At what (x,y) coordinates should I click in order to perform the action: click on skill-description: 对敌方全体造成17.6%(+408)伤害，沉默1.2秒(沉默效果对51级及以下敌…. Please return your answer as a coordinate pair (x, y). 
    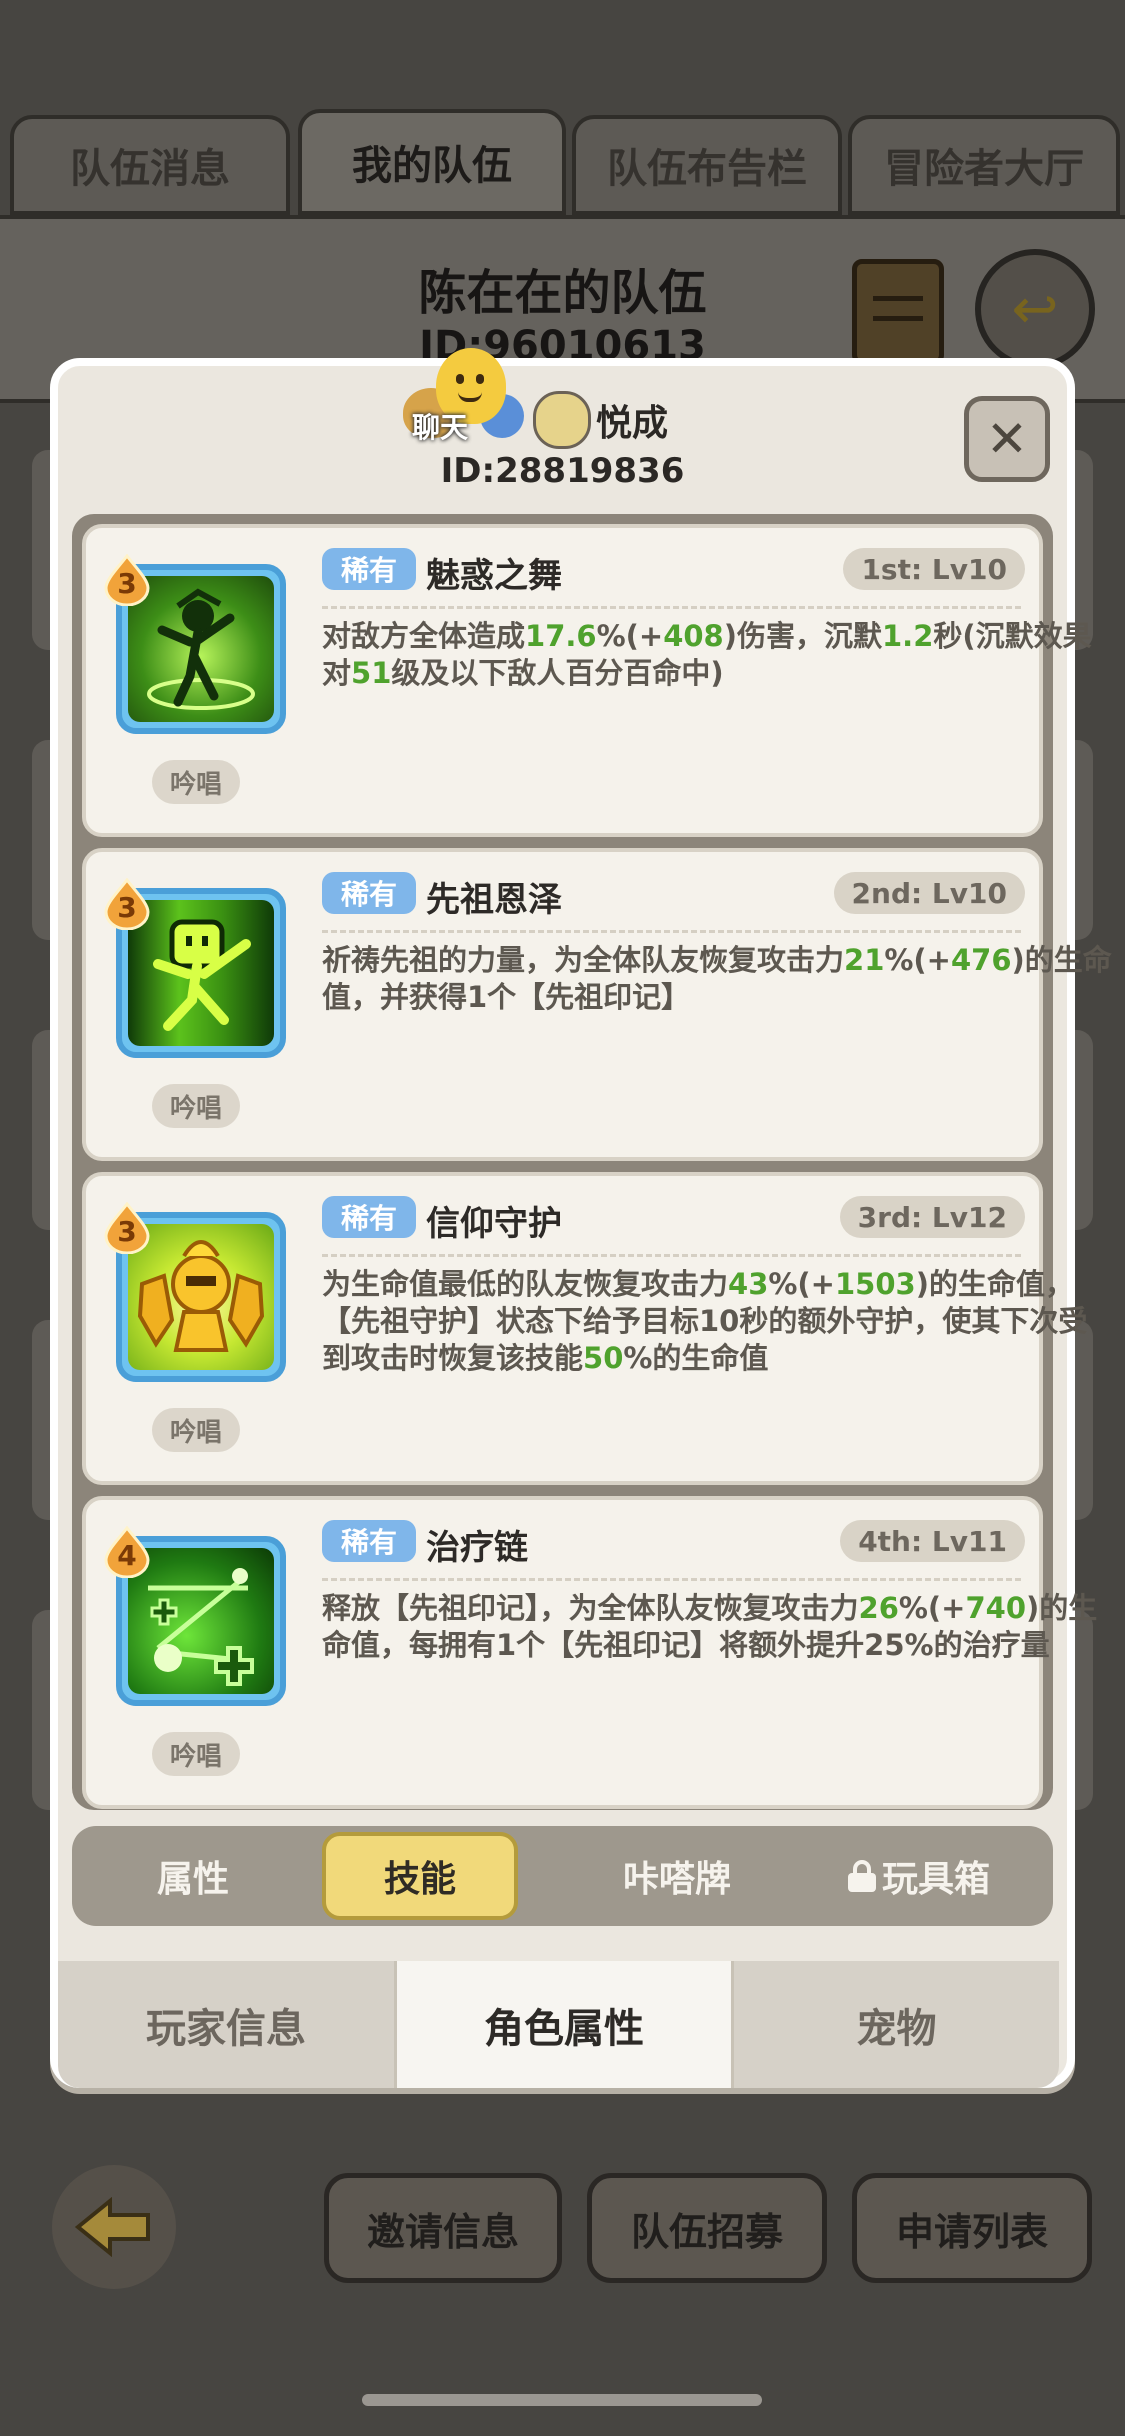
    Looking at the image, I should click on (707, 654).